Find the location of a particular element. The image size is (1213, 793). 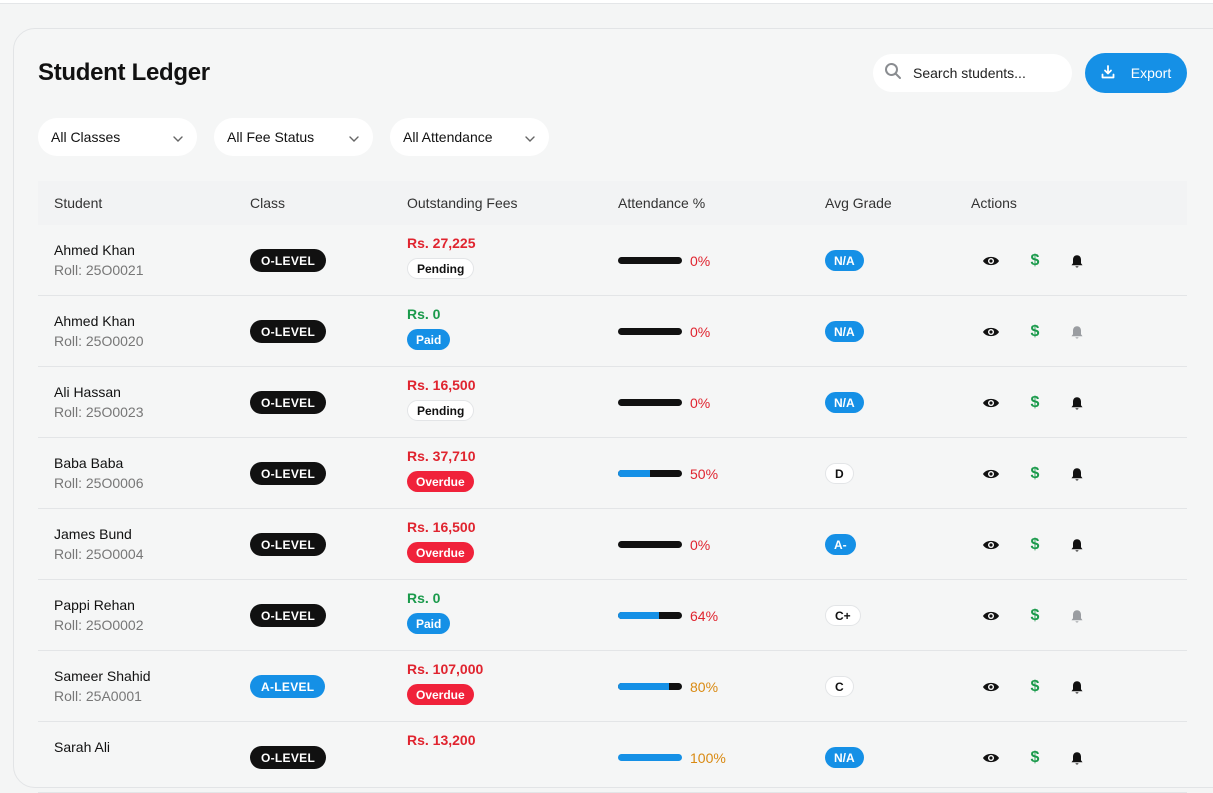

grade-badge: A- is located at coordinates (840, 544).